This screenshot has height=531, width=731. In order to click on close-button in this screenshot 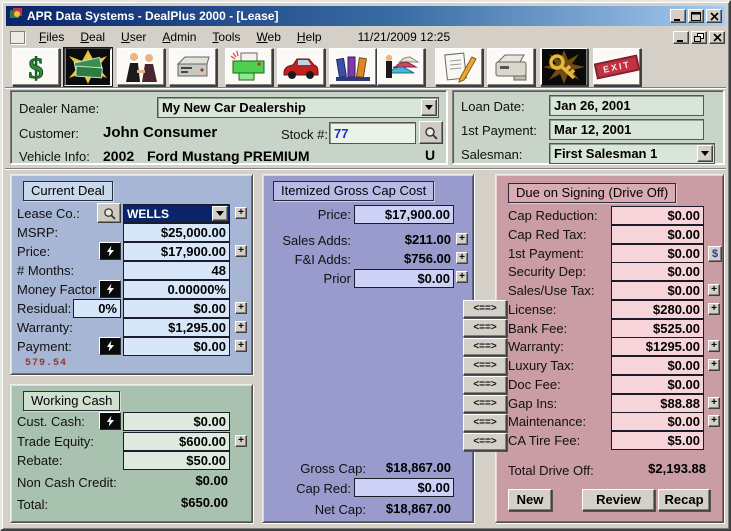, I will do `click(714, 16)`.